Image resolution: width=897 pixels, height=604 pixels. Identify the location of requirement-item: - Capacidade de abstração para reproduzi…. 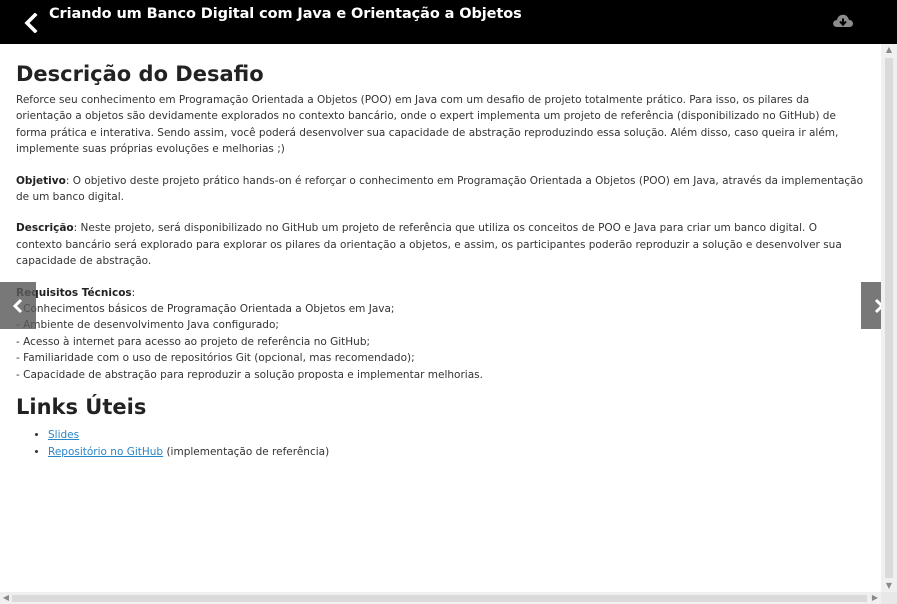
(249, 374).